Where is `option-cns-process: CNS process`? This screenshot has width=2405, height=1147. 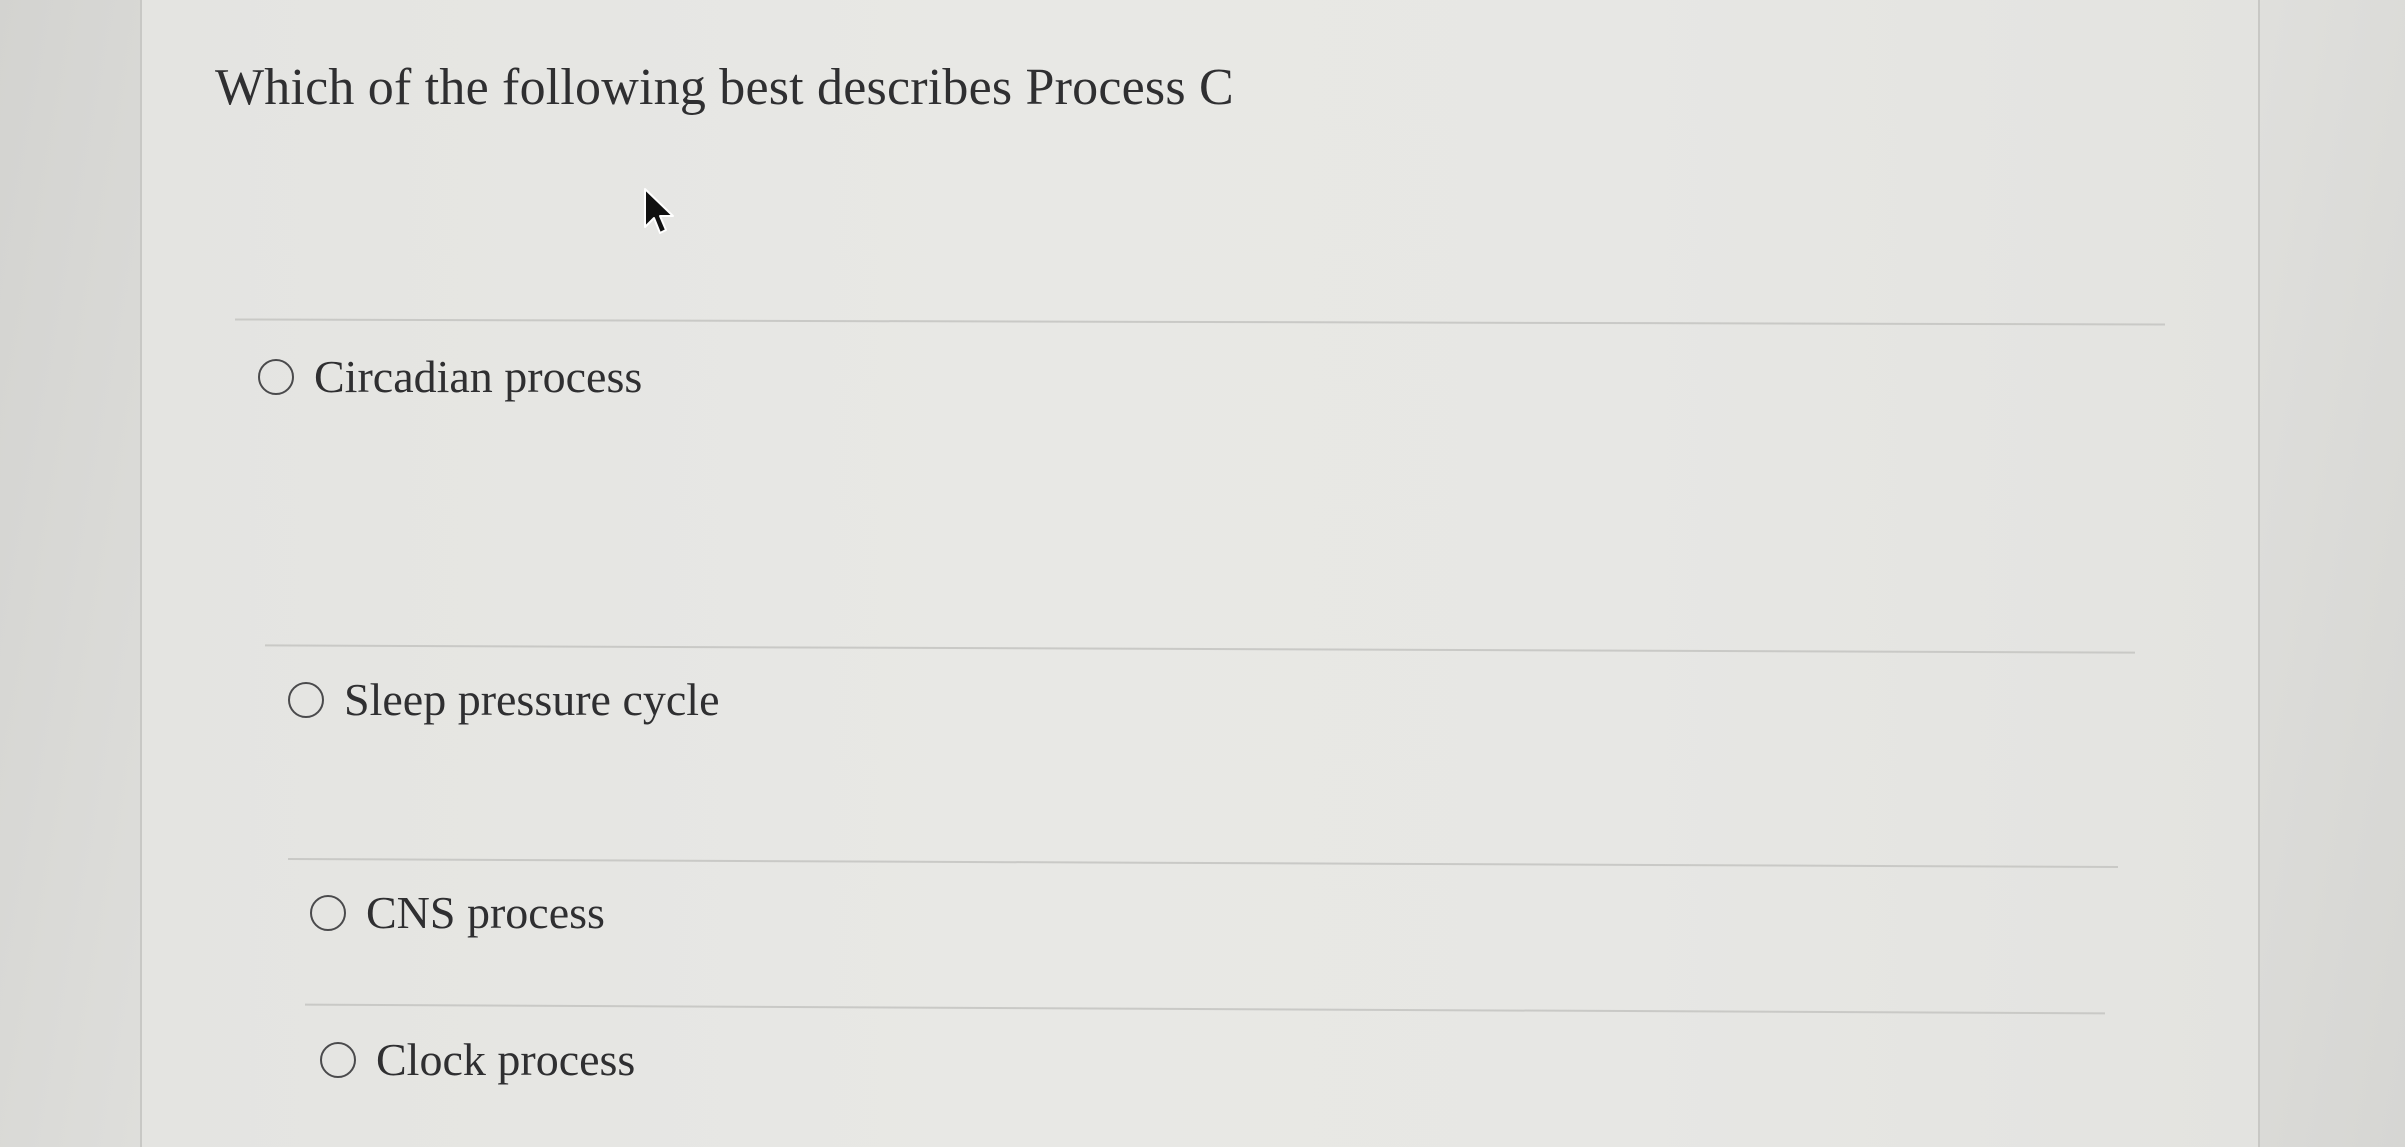
option-cns-process: CNS process is located at coordinates (457, 912).